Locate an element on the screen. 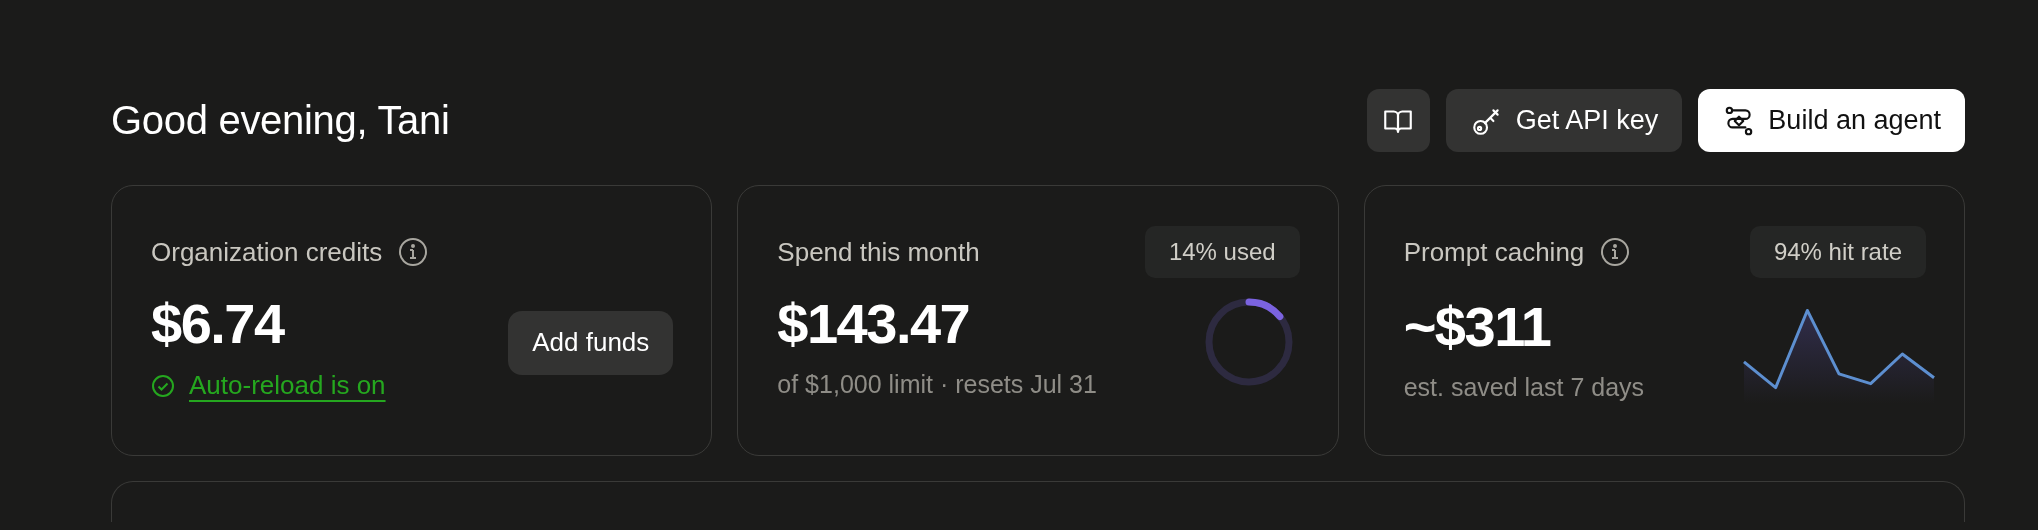  auto-reload-link: Auto-reload is on is located at coordinates (287, 385).